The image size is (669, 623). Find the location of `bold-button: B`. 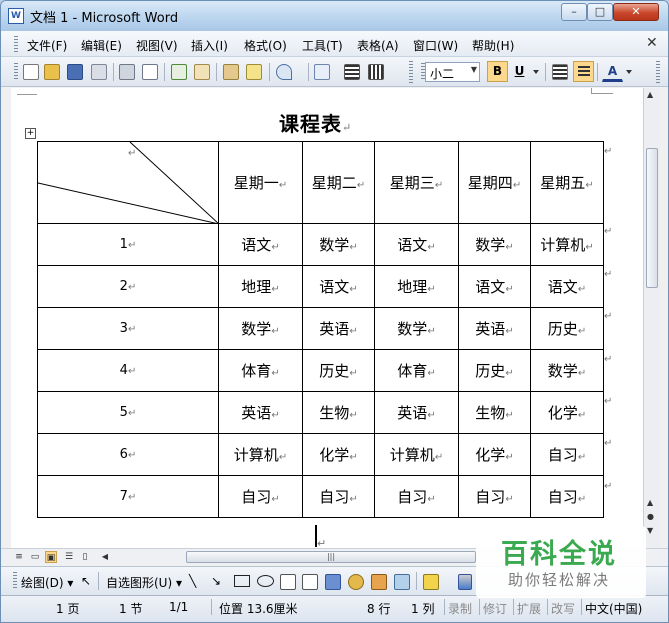

bold-button: B is located at coordinates (497, 71).